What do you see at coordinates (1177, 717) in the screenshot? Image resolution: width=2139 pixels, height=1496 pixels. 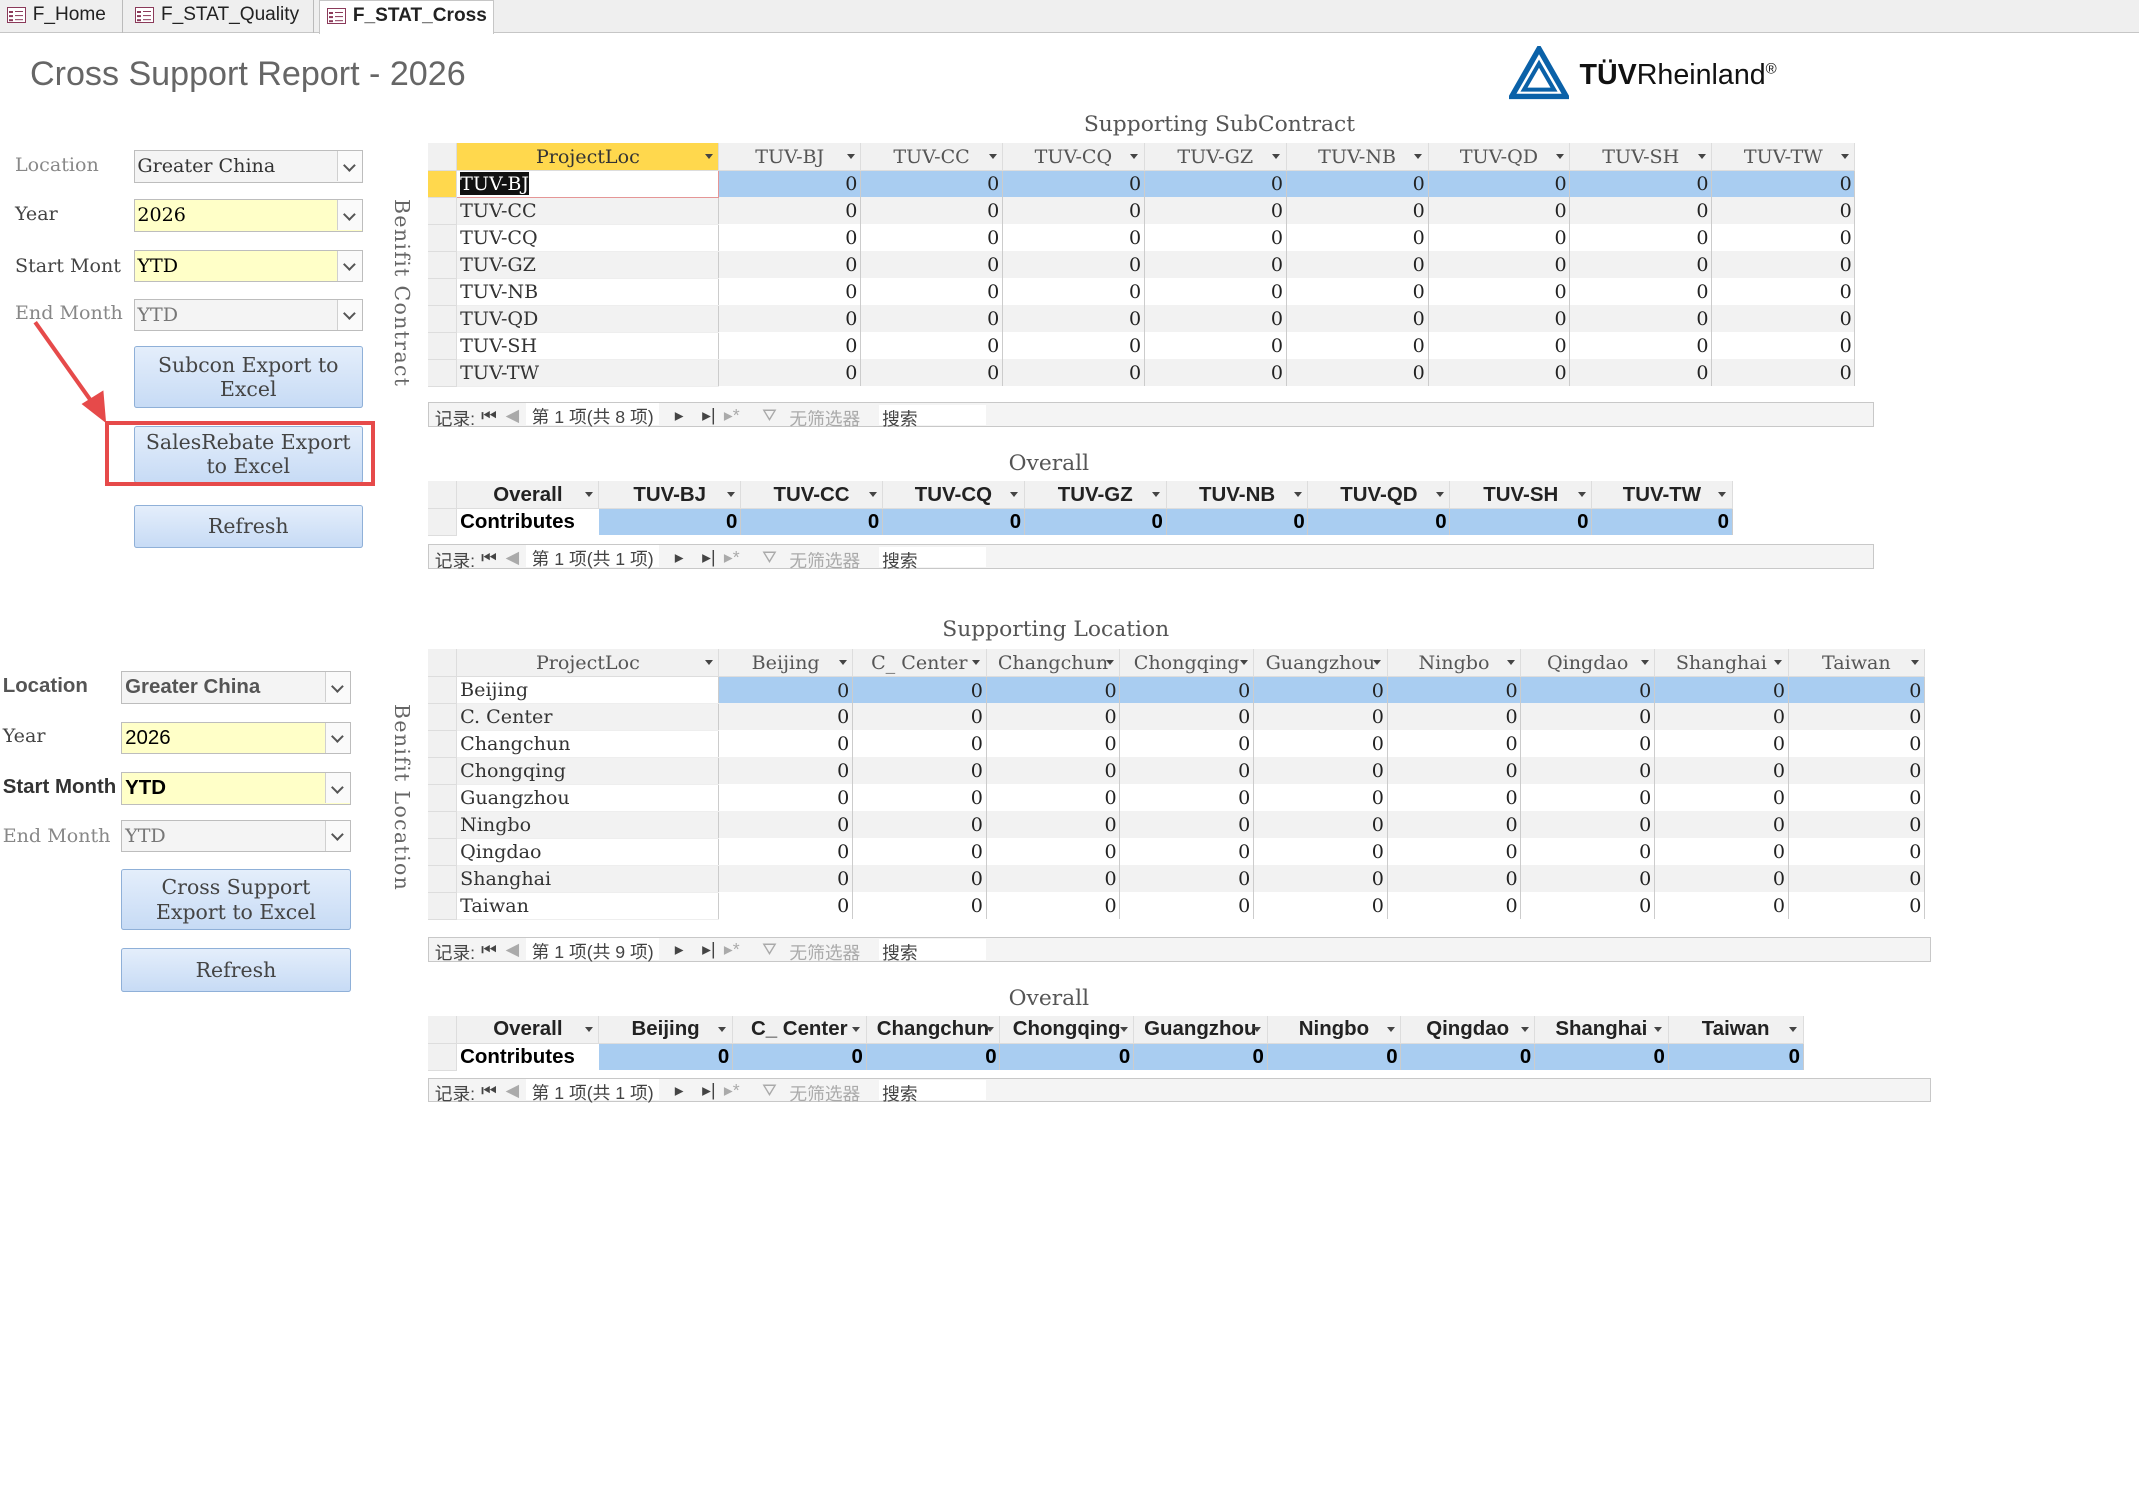 I see `table-row: C. Center 0 0 0 0 0 0 0 0 0` at bounding box center [1177, 717].